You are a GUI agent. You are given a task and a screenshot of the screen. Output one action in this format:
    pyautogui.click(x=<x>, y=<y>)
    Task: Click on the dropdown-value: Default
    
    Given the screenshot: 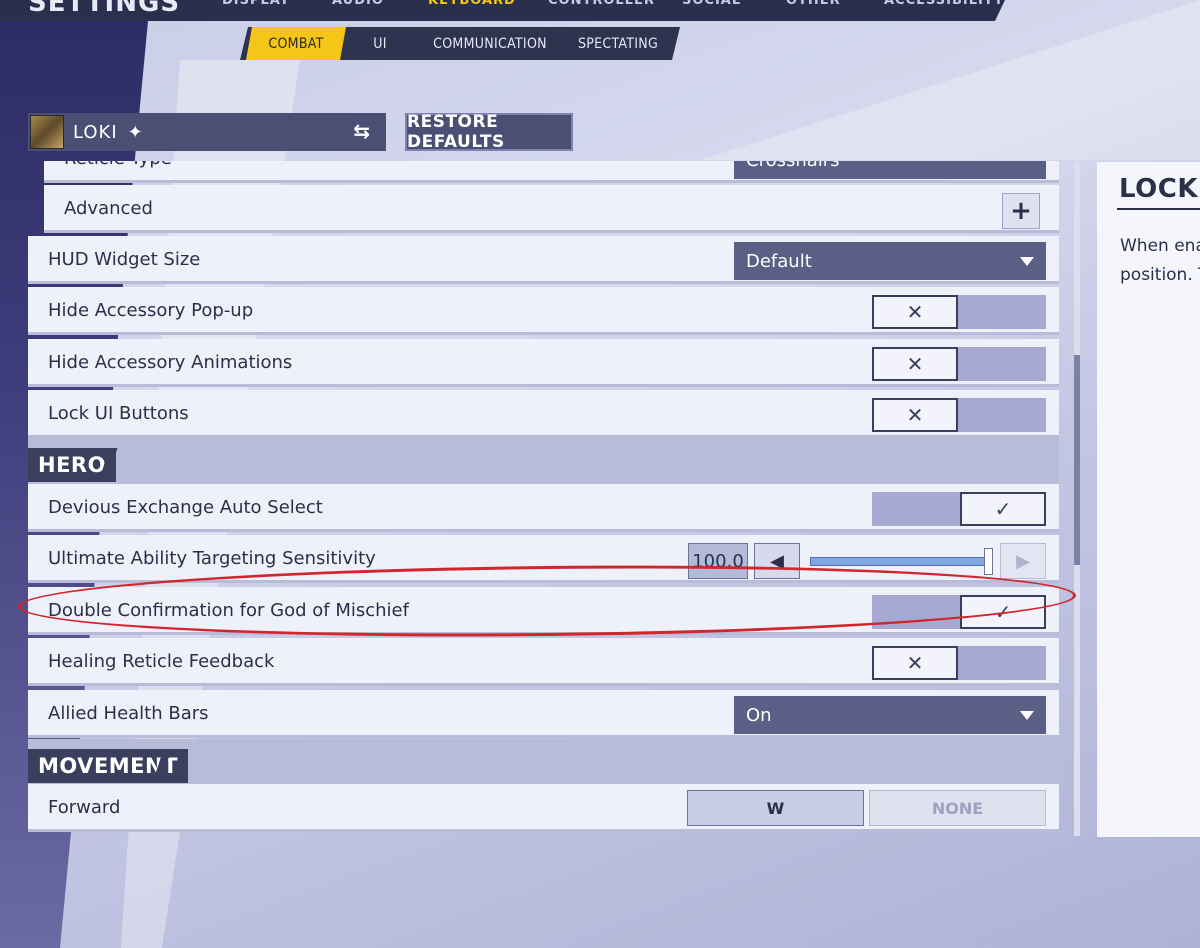 What is the action you would take?
    pyautogui.click(x=779, y=261)
    